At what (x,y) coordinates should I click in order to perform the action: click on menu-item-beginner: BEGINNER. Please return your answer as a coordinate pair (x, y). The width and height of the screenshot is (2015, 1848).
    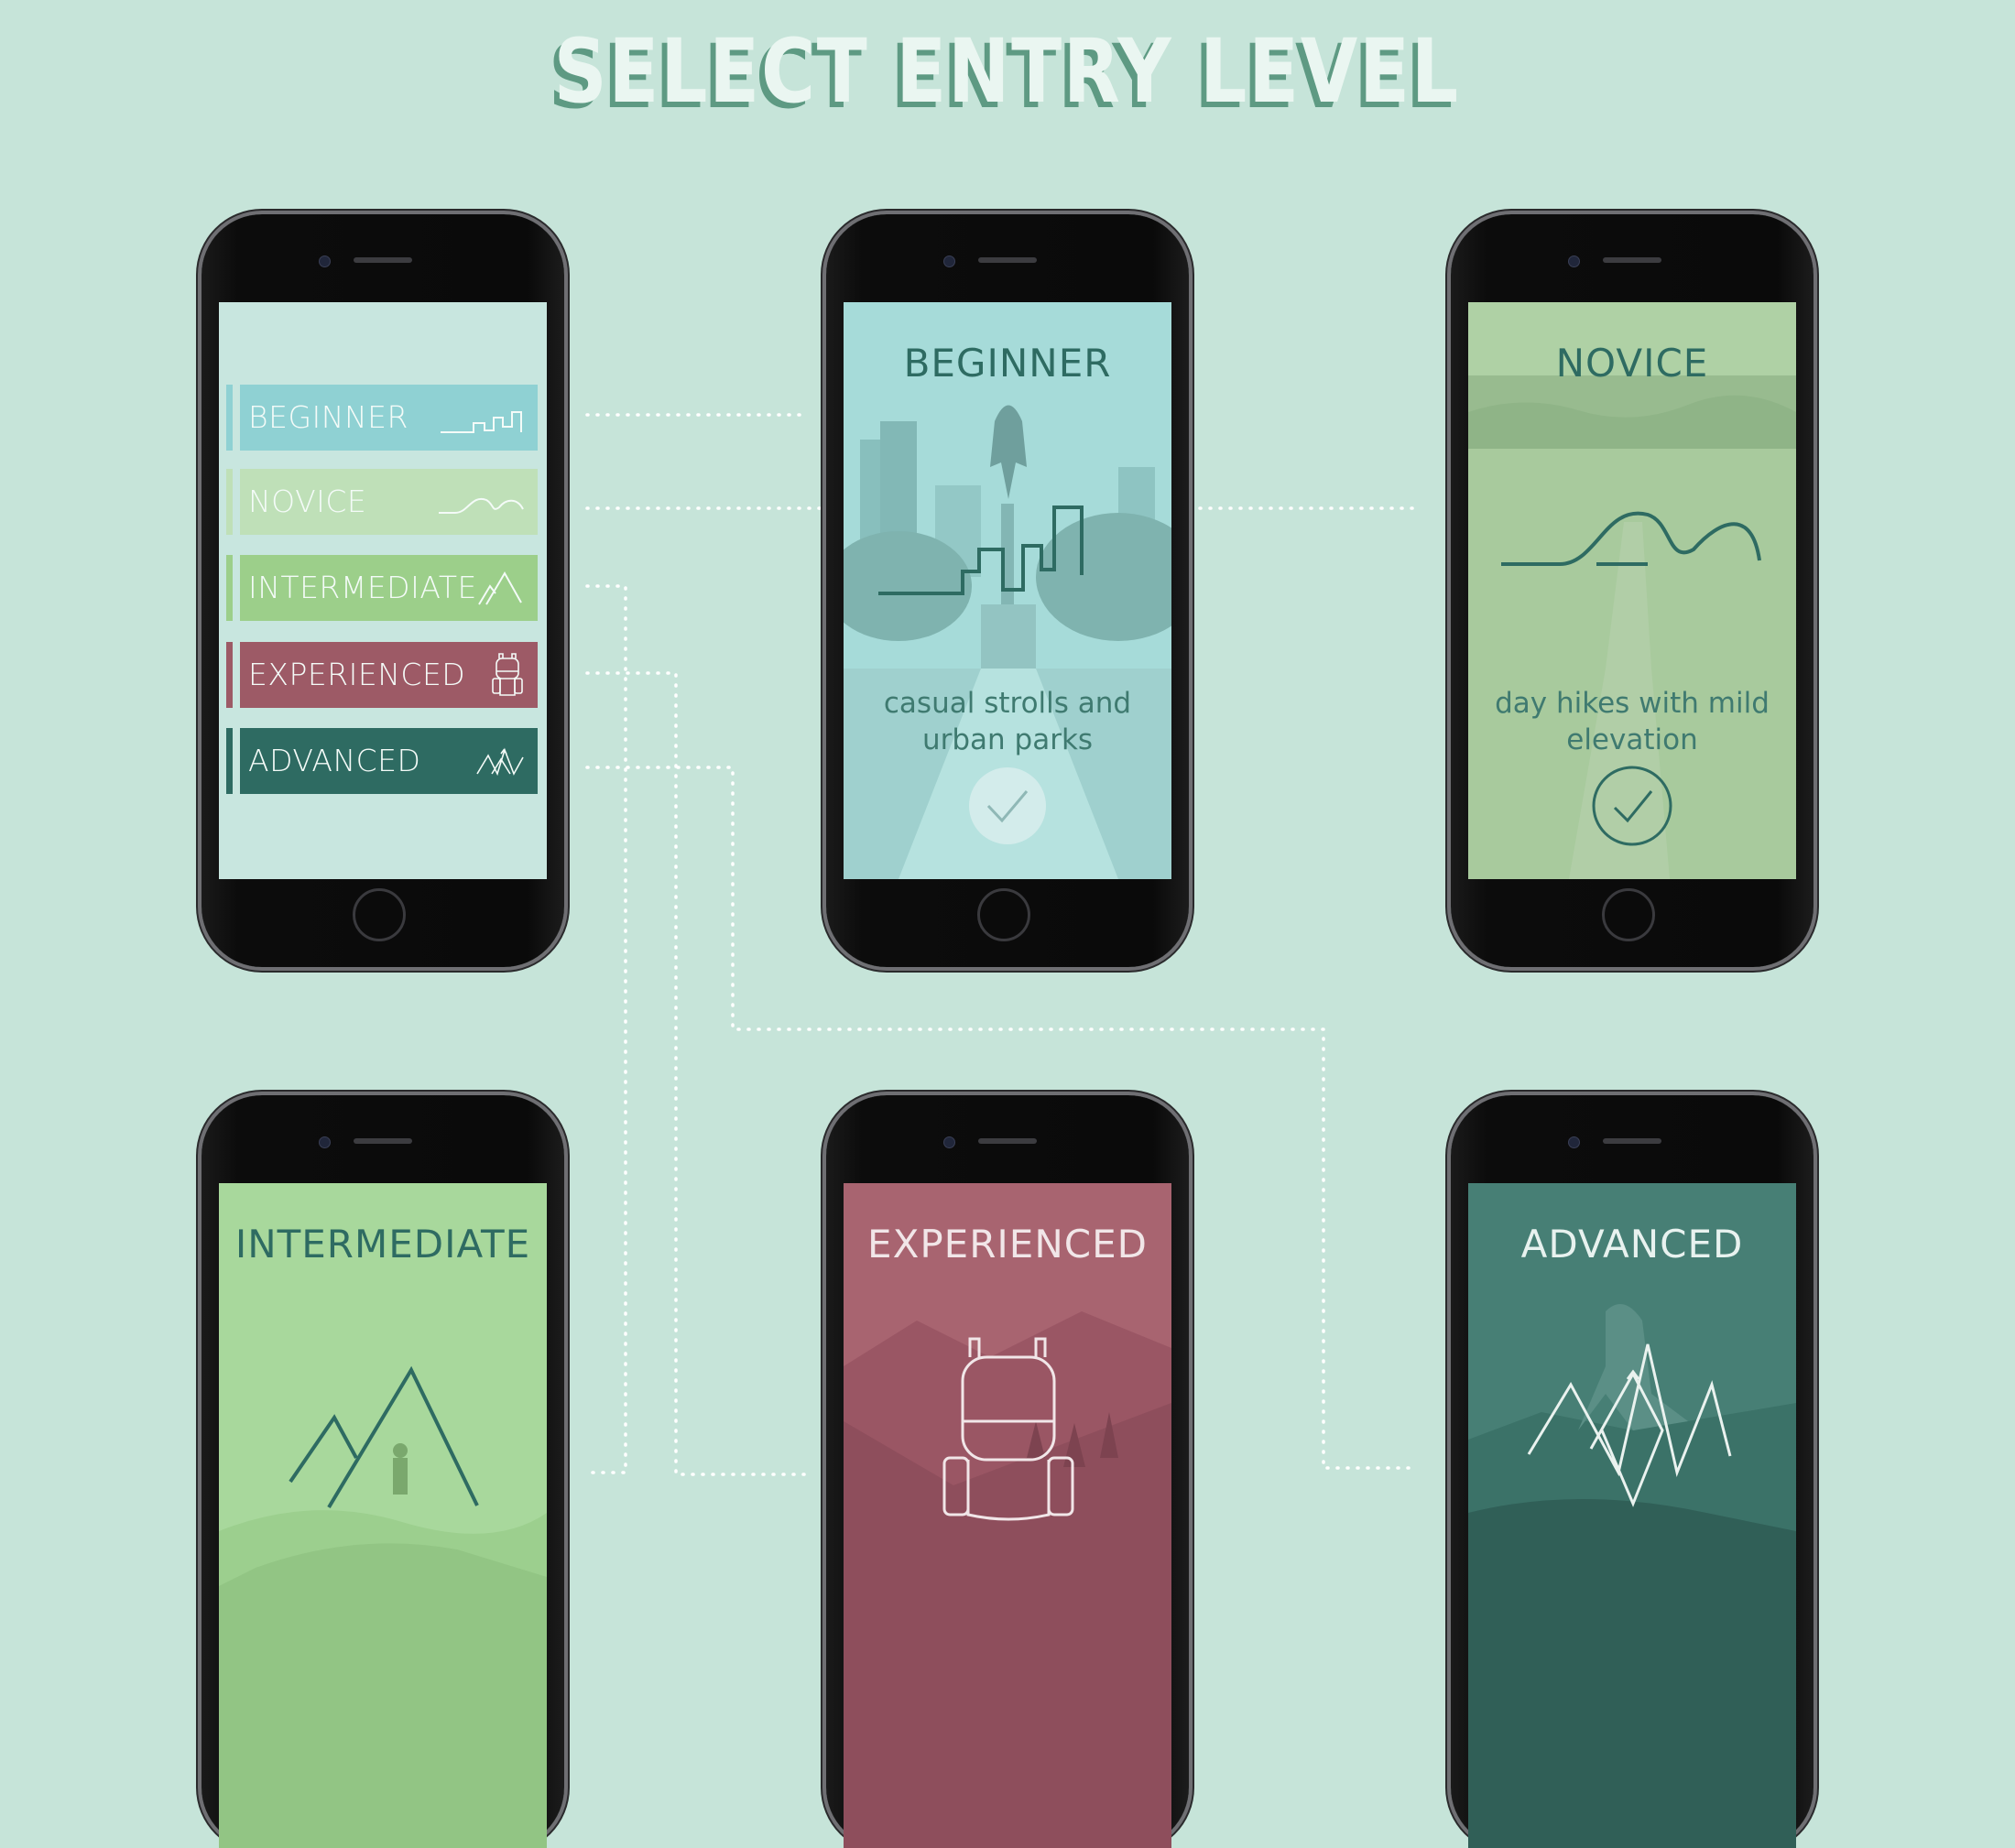
    Looking at the image, I should click on (382, 418).